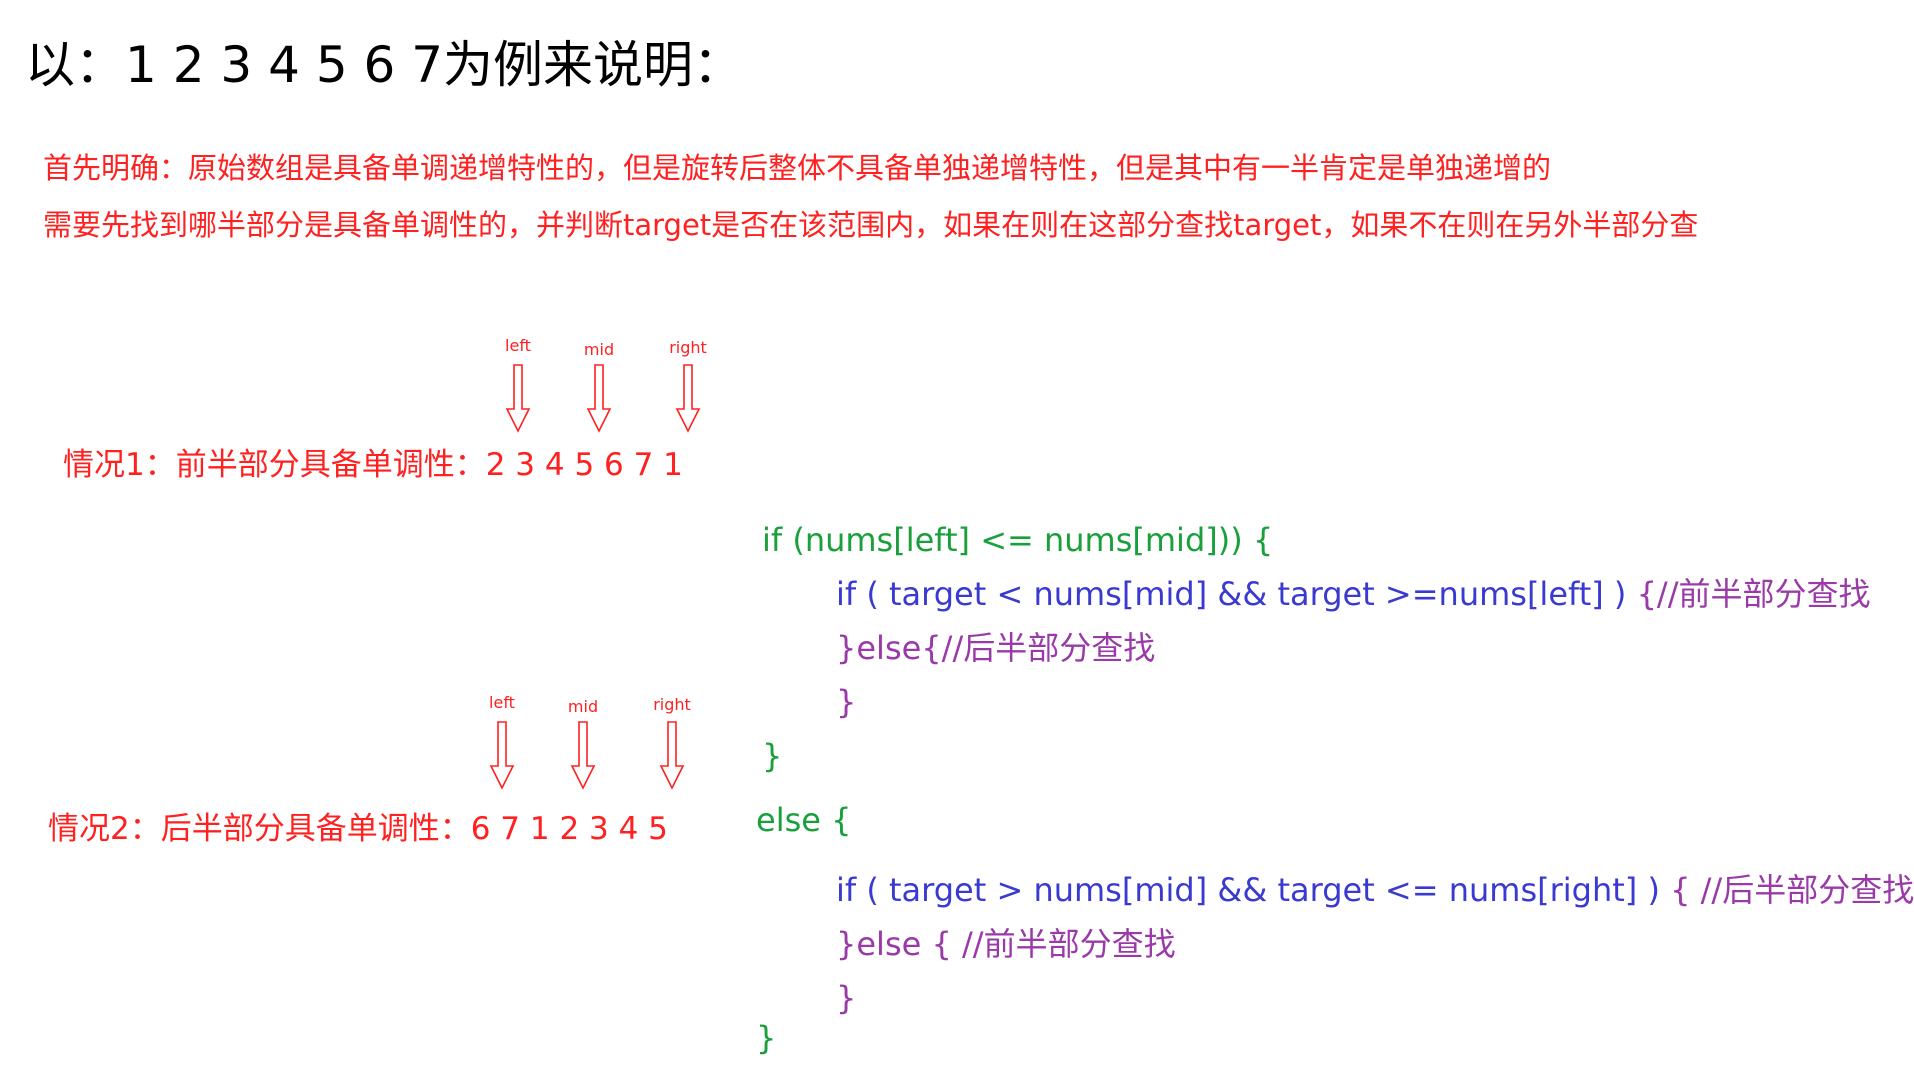 This screenshot has height=1078, width=1914. What do you see at coordinates (1792, 890) in the screenshot?
I see `code-inner2-comment: { //后半部分查找` at bounding box center [1792, 890].